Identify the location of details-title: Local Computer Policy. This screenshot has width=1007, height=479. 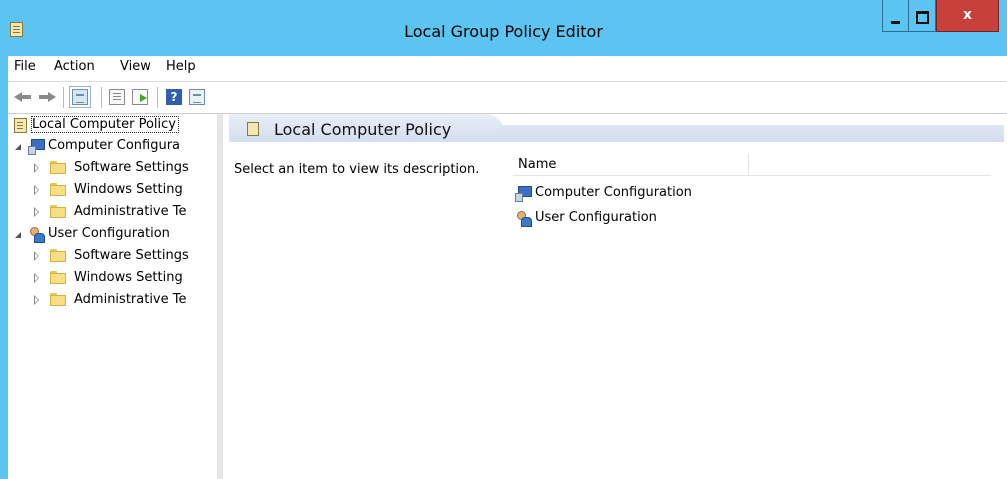
(363, 129).